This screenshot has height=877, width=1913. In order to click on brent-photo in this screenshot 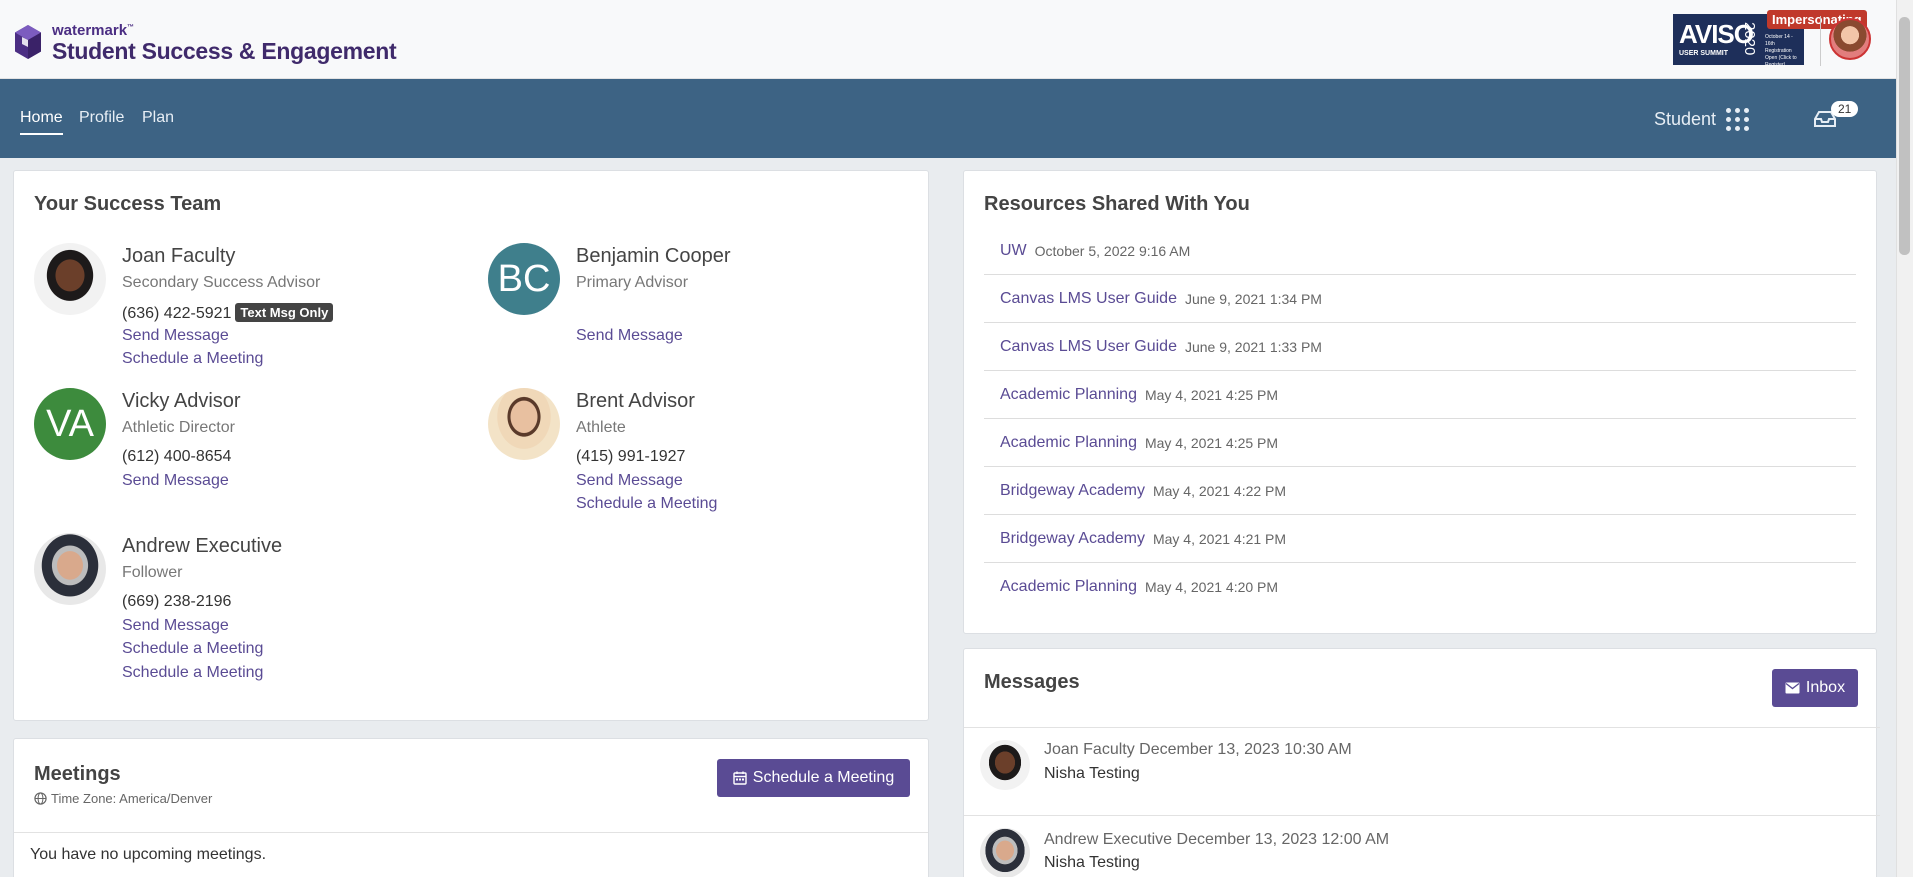, I will do `click(524, 424)`.